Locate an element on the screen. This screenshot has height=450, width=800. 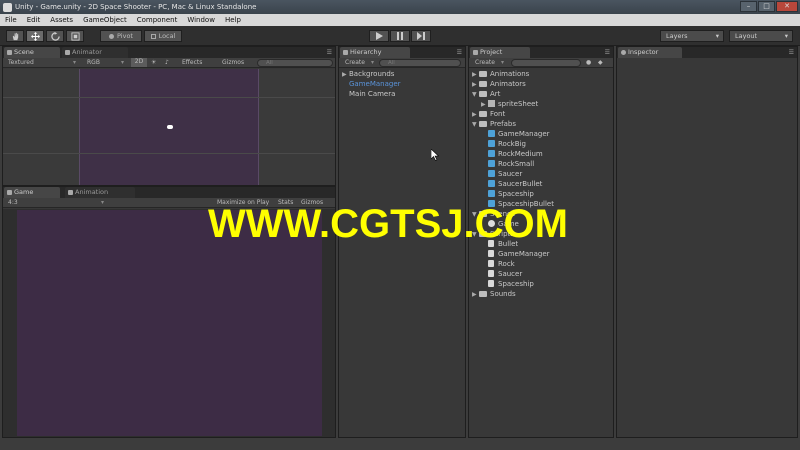
menu-assets: Assets is located at coordinates (61, 20).